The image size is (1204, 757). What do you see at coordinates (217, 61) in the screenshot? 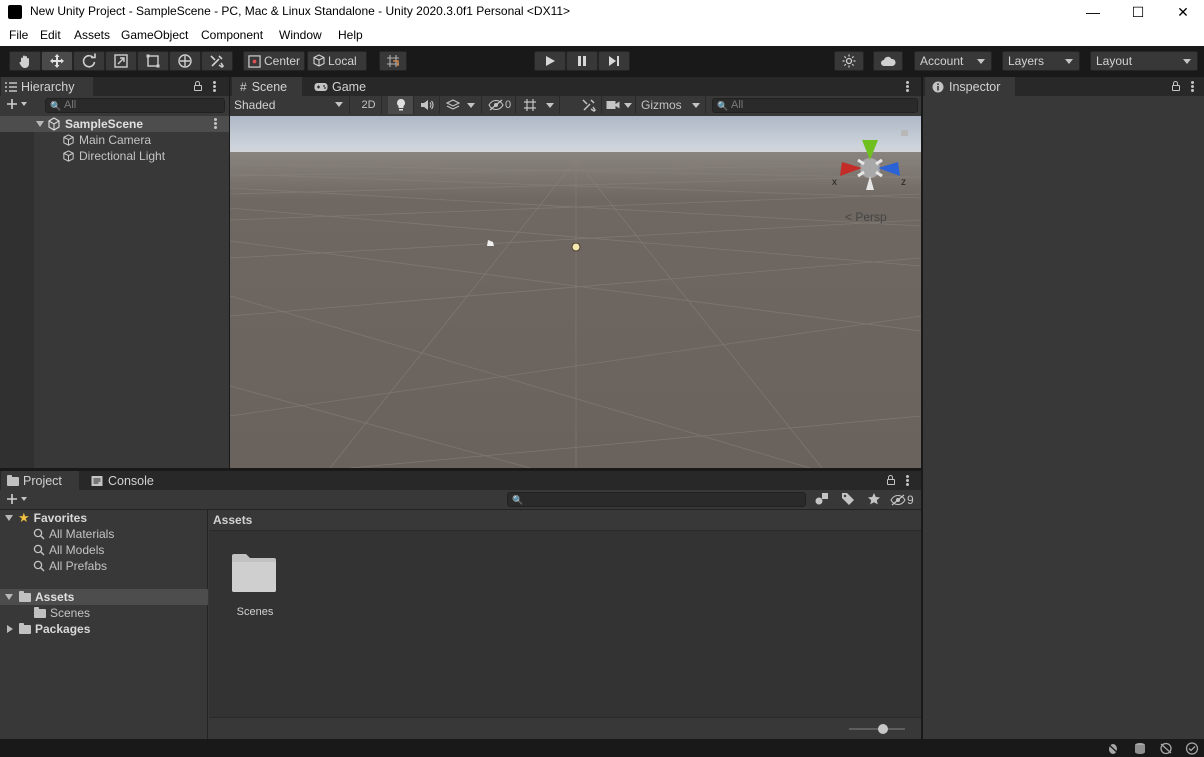
I see `custom-tool-button` at bounding box center [217, 61].